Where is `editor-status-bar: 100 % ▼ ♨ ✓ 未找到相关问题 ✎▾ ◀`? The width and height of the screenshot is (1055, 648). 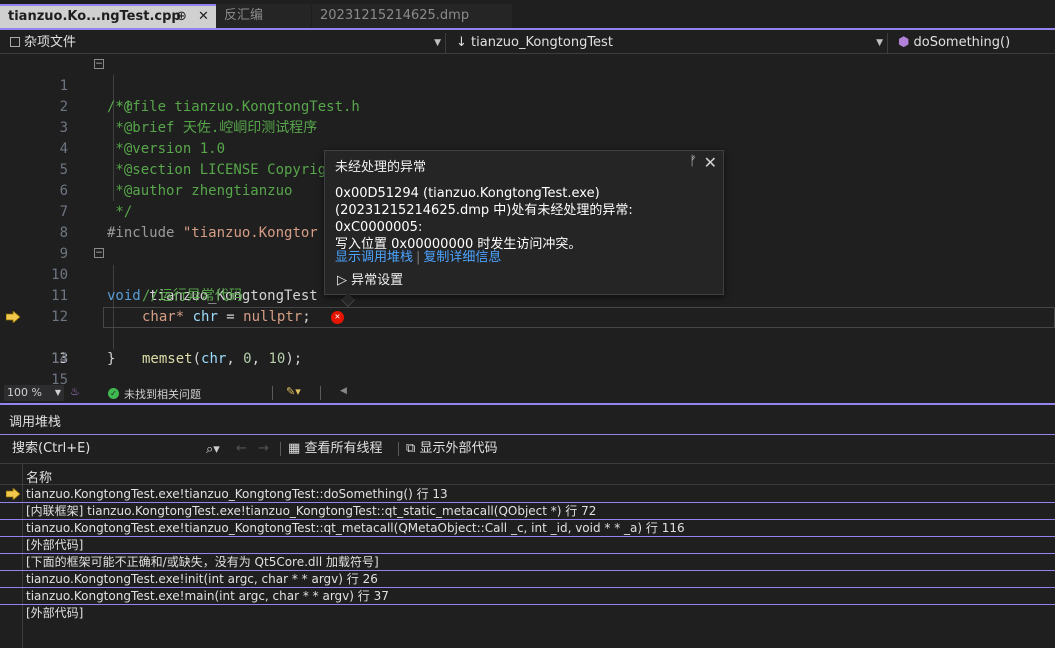
editor-status-bar: 100 % ▼ ♨ ✓ 未找到相关问题 ✎▾ ◀ is located at coordinates (527, 393).